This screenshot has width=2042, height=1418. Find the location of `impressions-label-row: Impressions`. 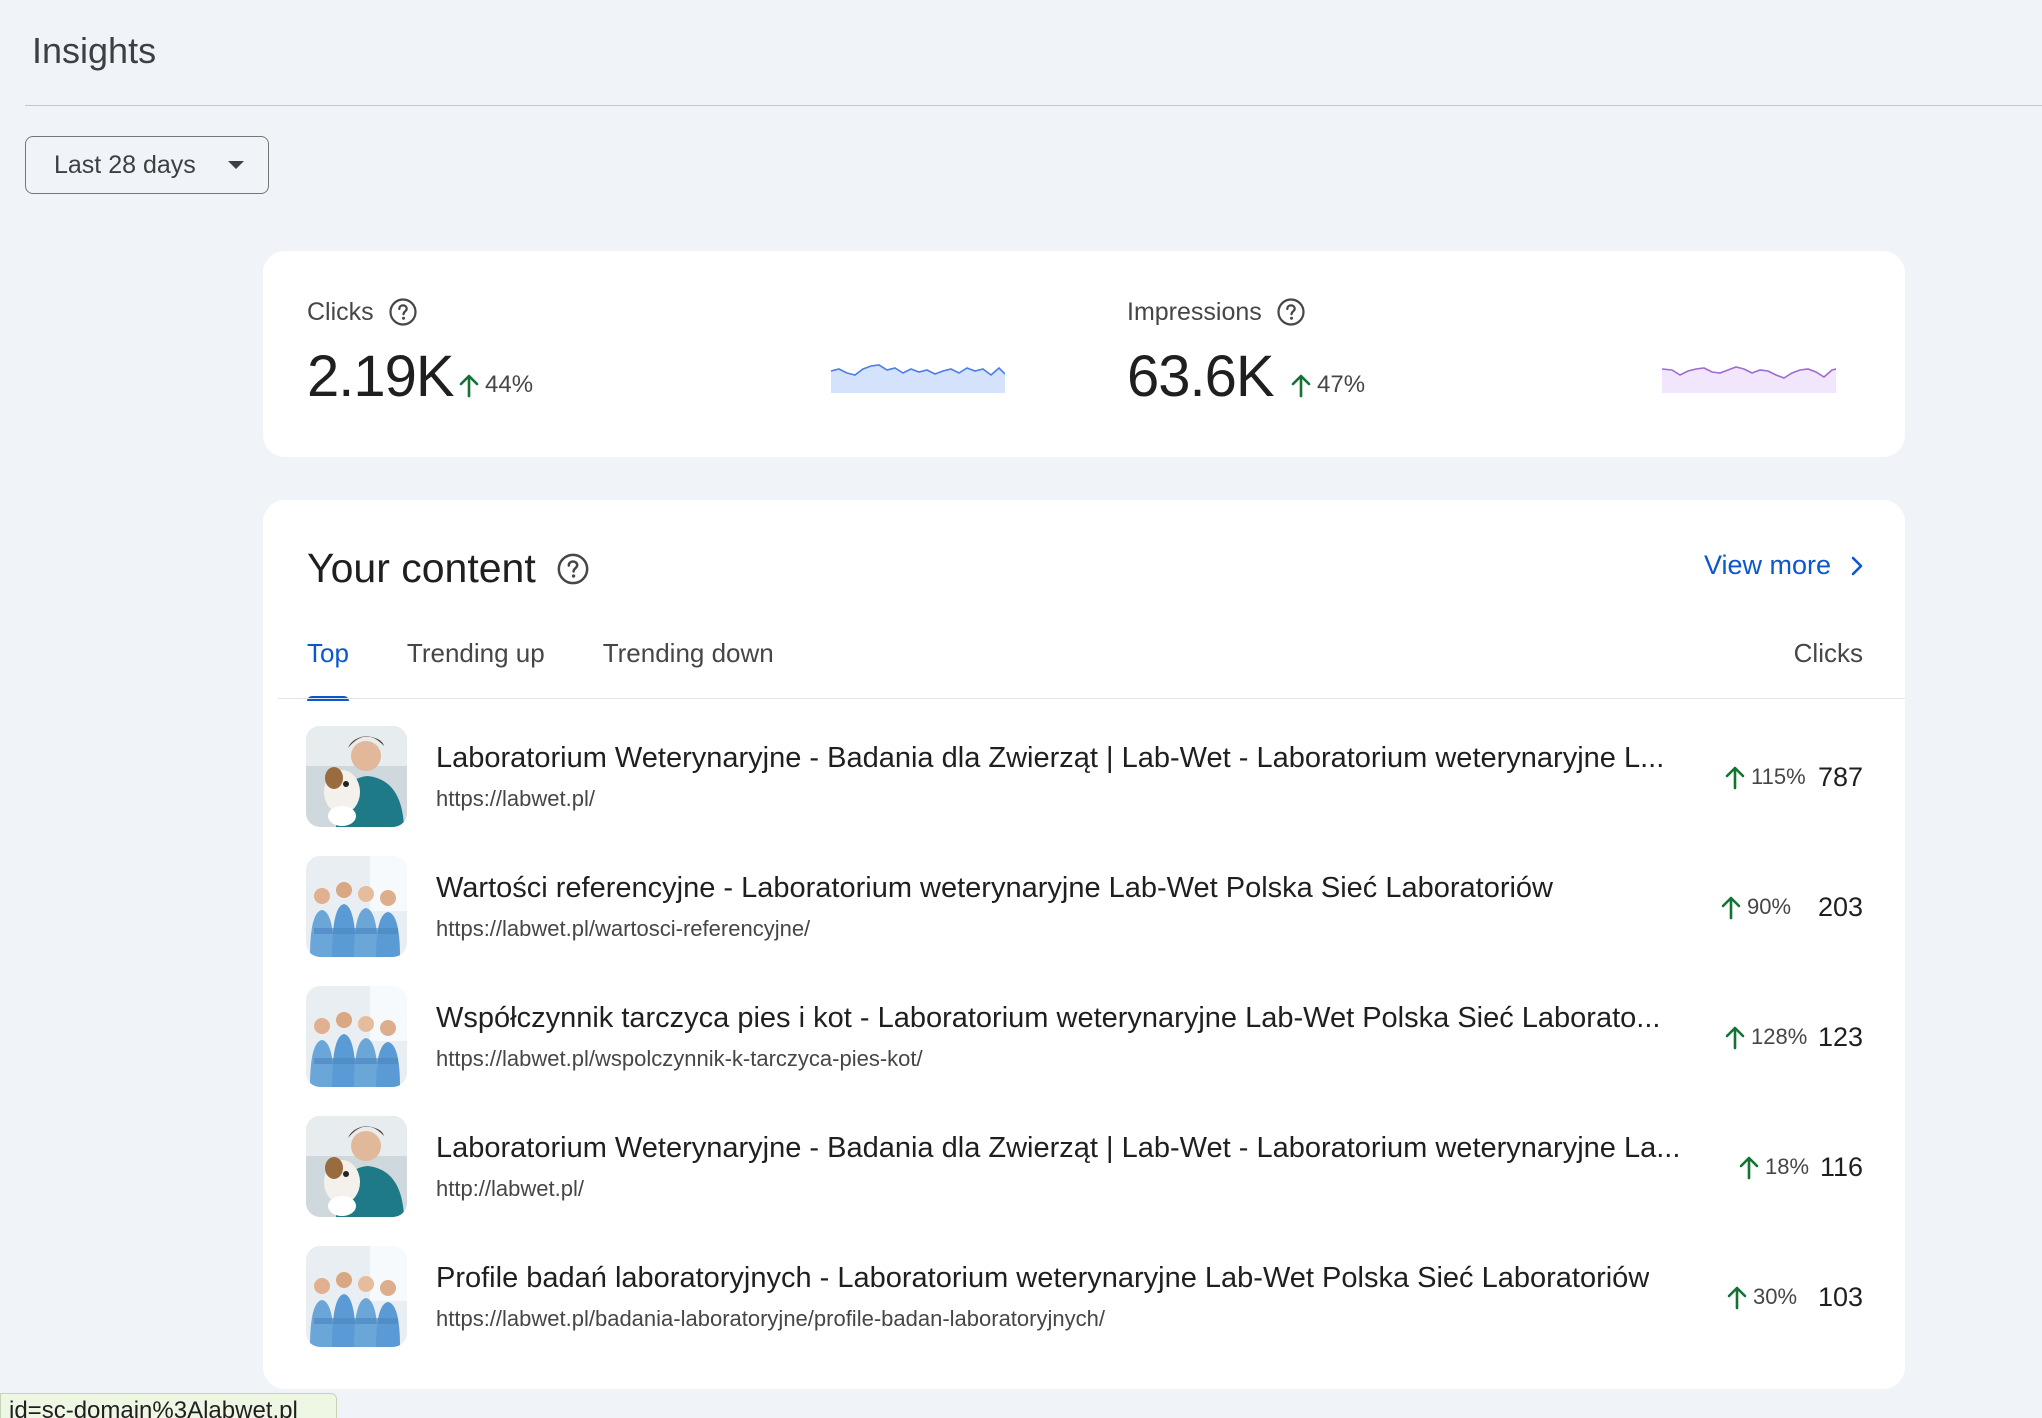

impressions-label-row: Impressions is located at coordinates (1216, 312).